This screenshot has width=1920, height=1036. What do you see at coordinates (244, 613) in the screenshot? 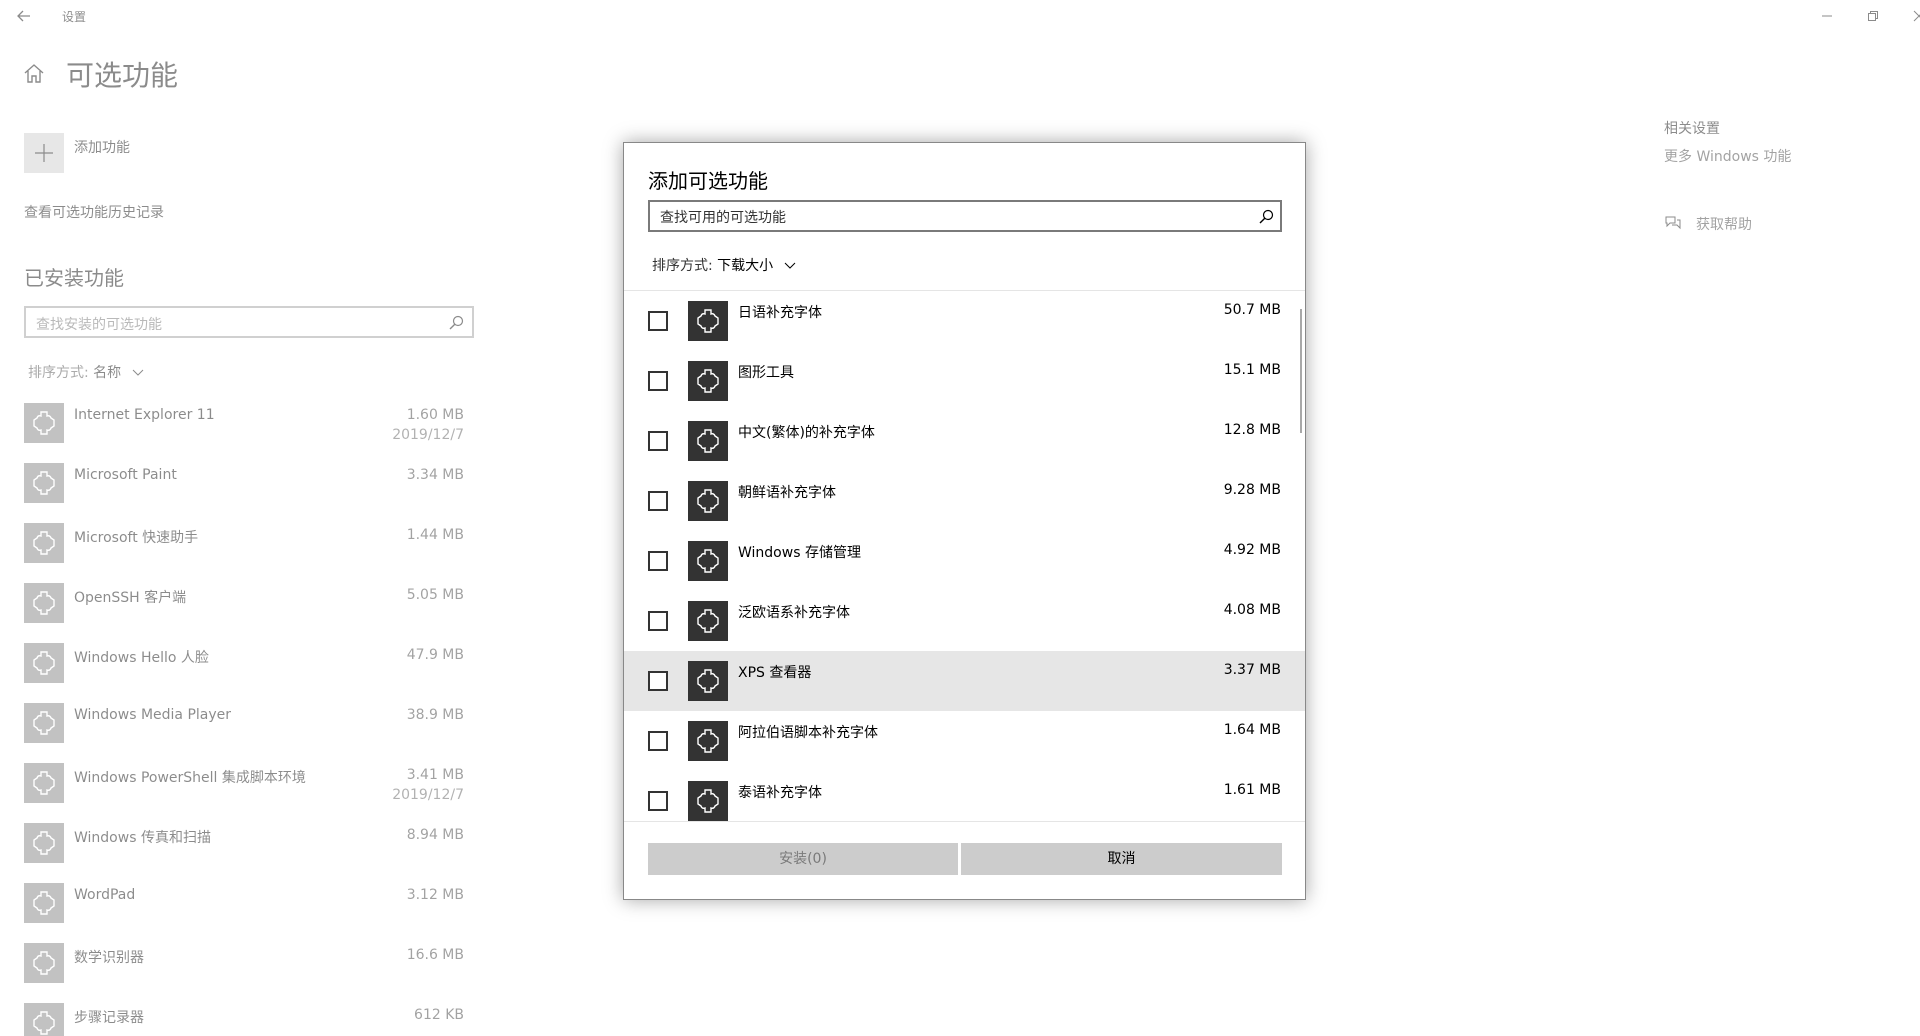
I see `installed-feature-row: OpenSSH 客户端 5.05 MB` at bounding box center [244, 613].